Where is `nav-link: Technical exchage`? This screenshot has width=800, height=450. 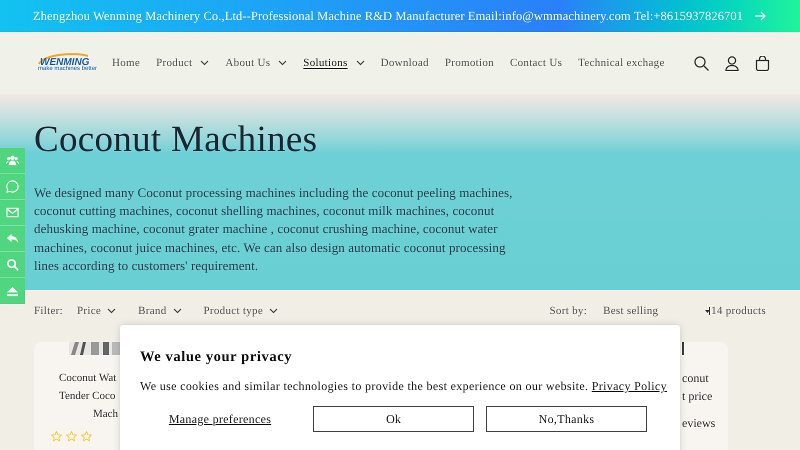
nav-link: Technical exchage is located at coordinates (621, 63).